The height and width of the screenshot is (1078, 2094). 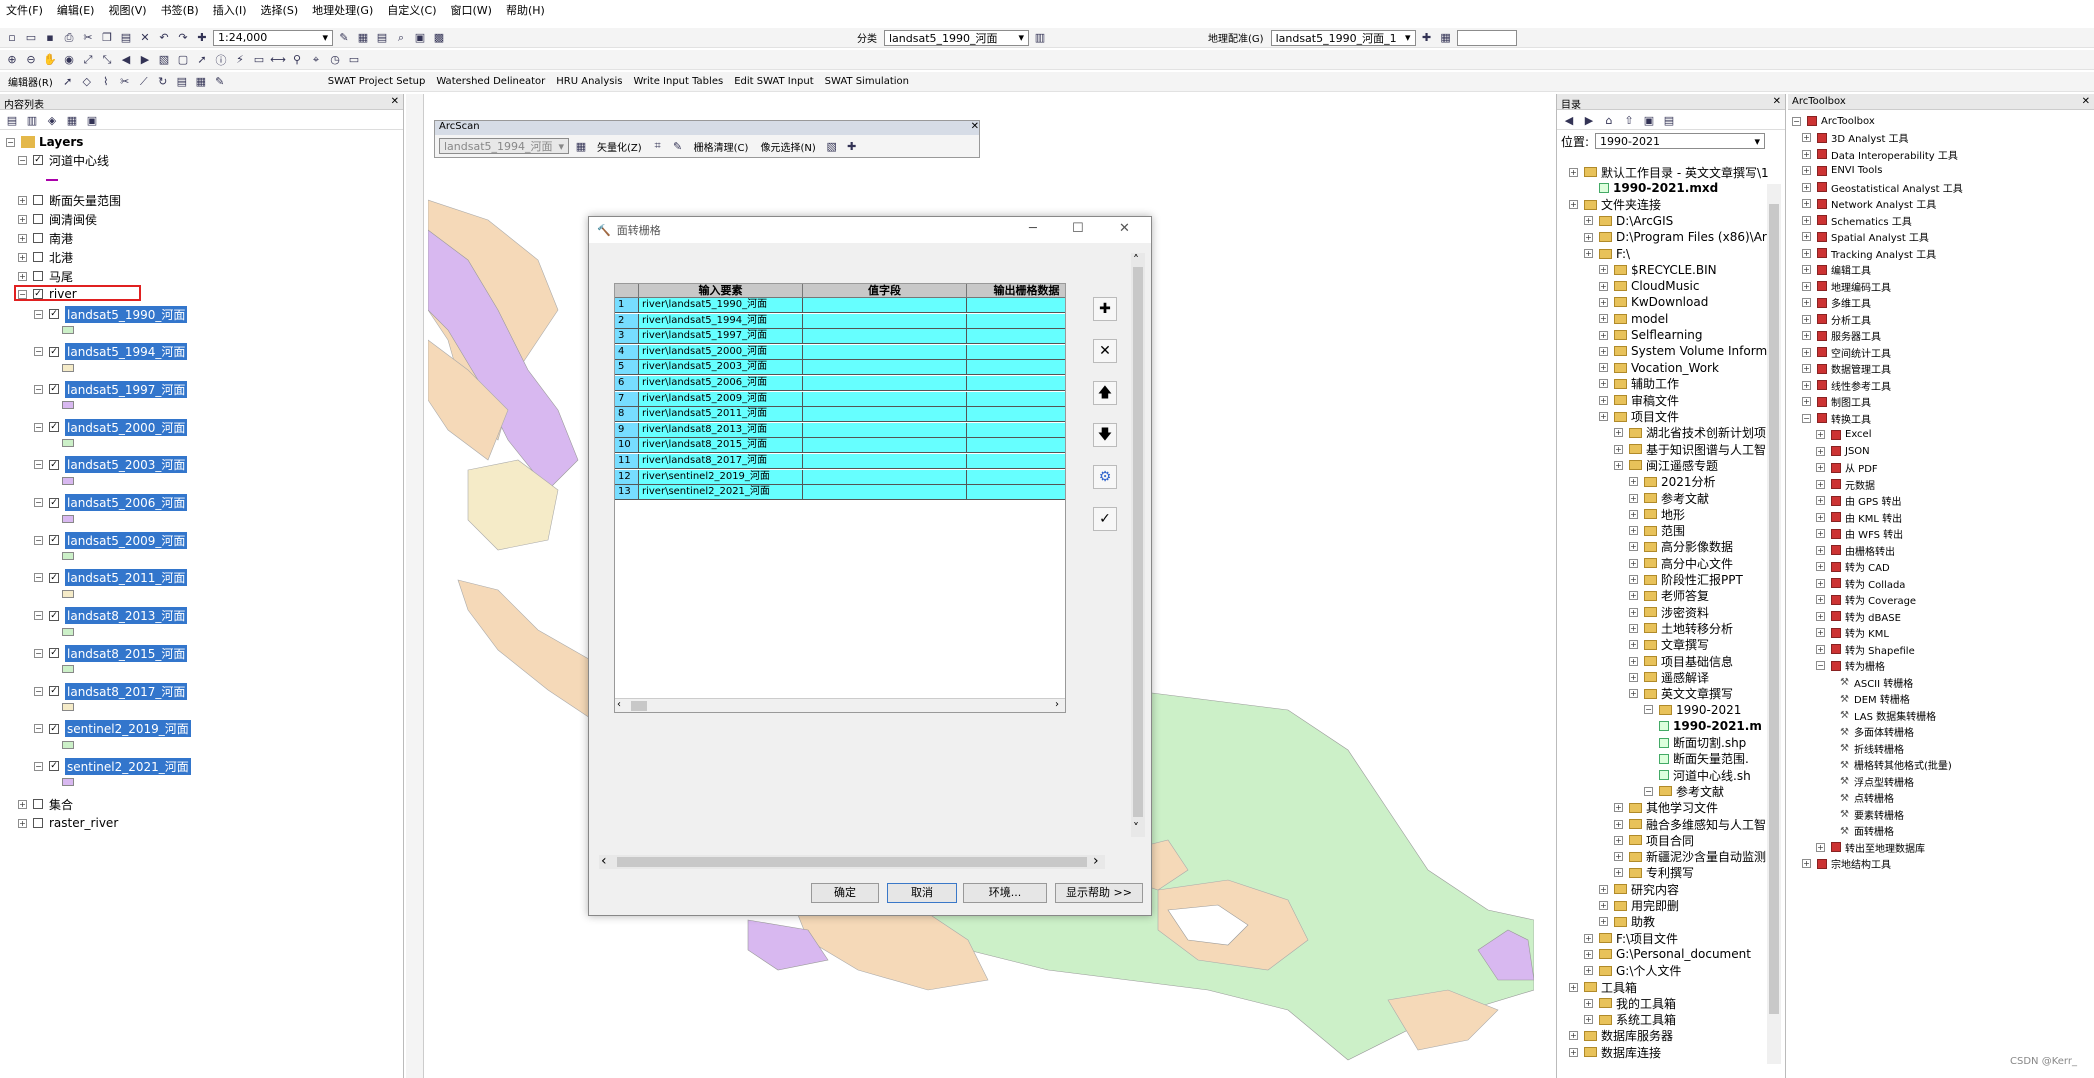 I want to click on dialog-vscrollbar: ˄ ˅, so click(x=1138, y=545).